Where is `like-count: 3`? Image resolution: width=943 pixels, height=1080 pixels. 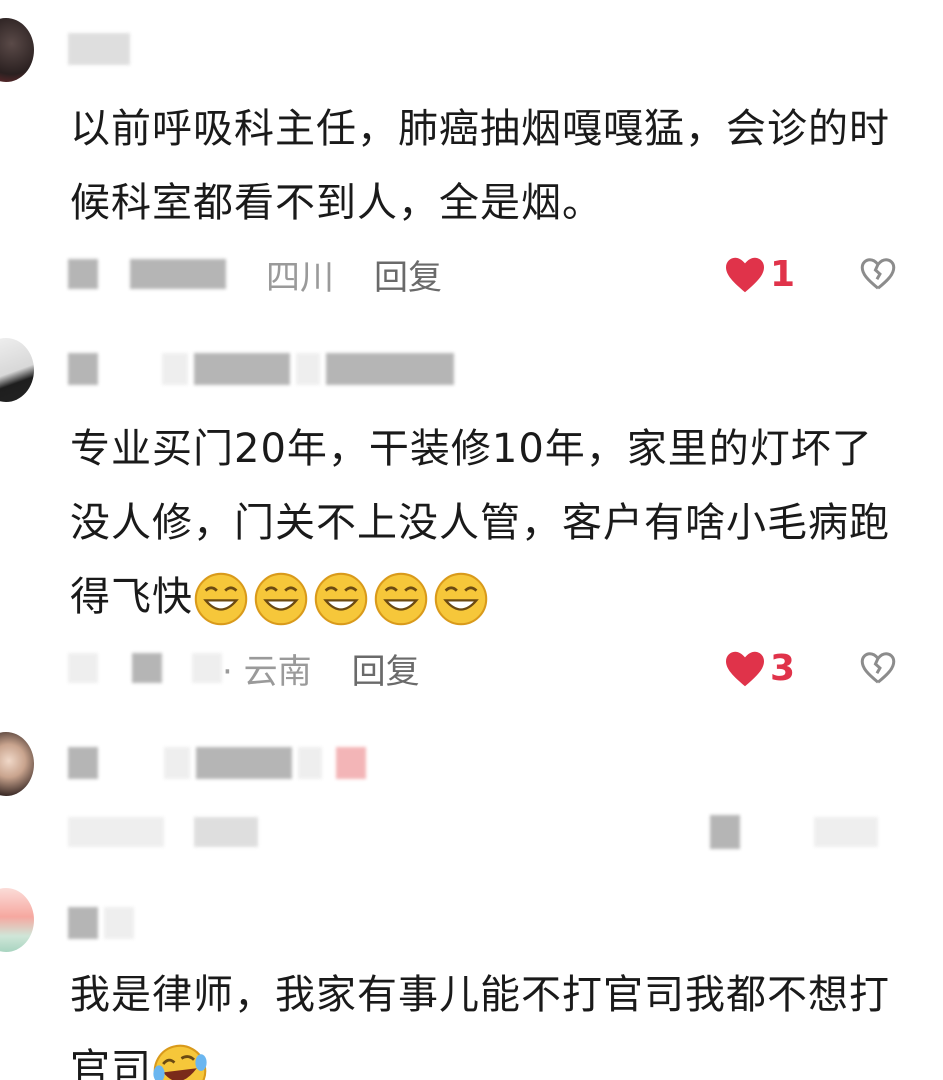
like-count: 3 is located at coordinates (783, 668).